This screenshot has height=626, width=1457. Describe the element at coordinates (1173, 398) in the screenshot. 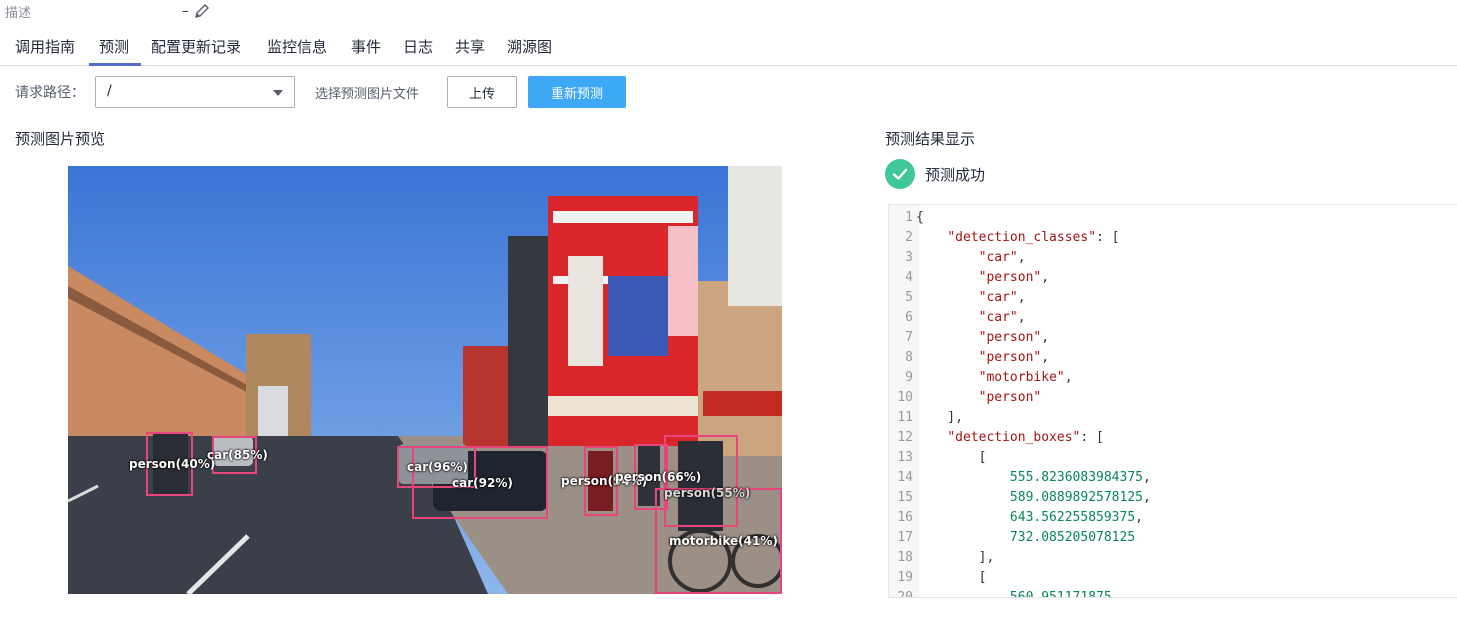

I see `code-line: 10 "person"` at that location.